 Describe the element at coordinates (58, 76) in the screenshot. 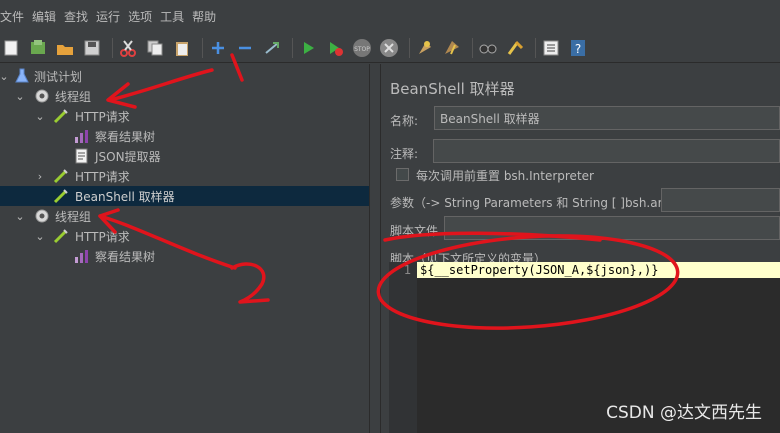

I see `tree-label-test-plan: 测试计划` at that location.